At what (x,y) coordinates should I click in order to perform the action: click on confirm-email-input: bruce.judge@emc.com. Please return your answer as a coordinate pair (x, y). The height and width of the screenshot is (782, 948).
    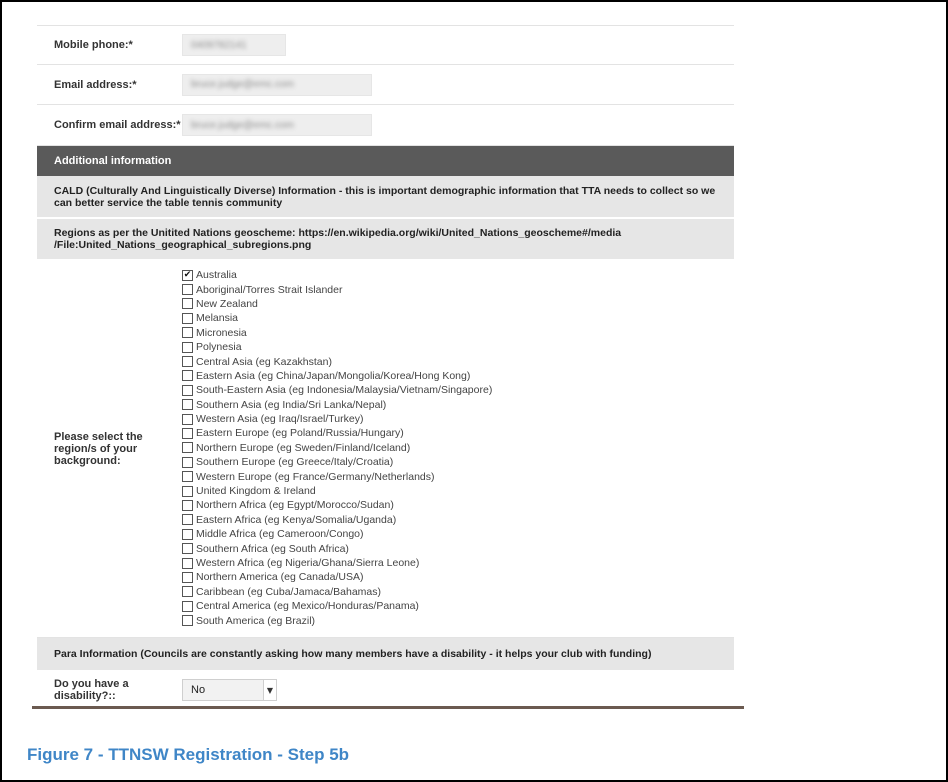
    Looking at the image, I should click on (277, 125).